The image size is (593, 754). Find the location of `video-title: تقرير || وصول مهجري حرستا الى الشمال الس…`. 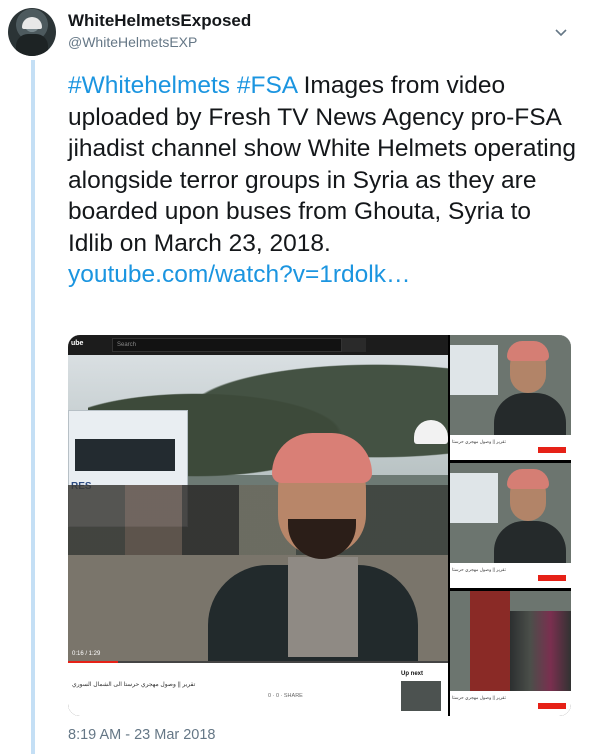

video-title: تقرير || وصول مهجري حرستا الى الشمال الس… is located at coordinates (134, 685).